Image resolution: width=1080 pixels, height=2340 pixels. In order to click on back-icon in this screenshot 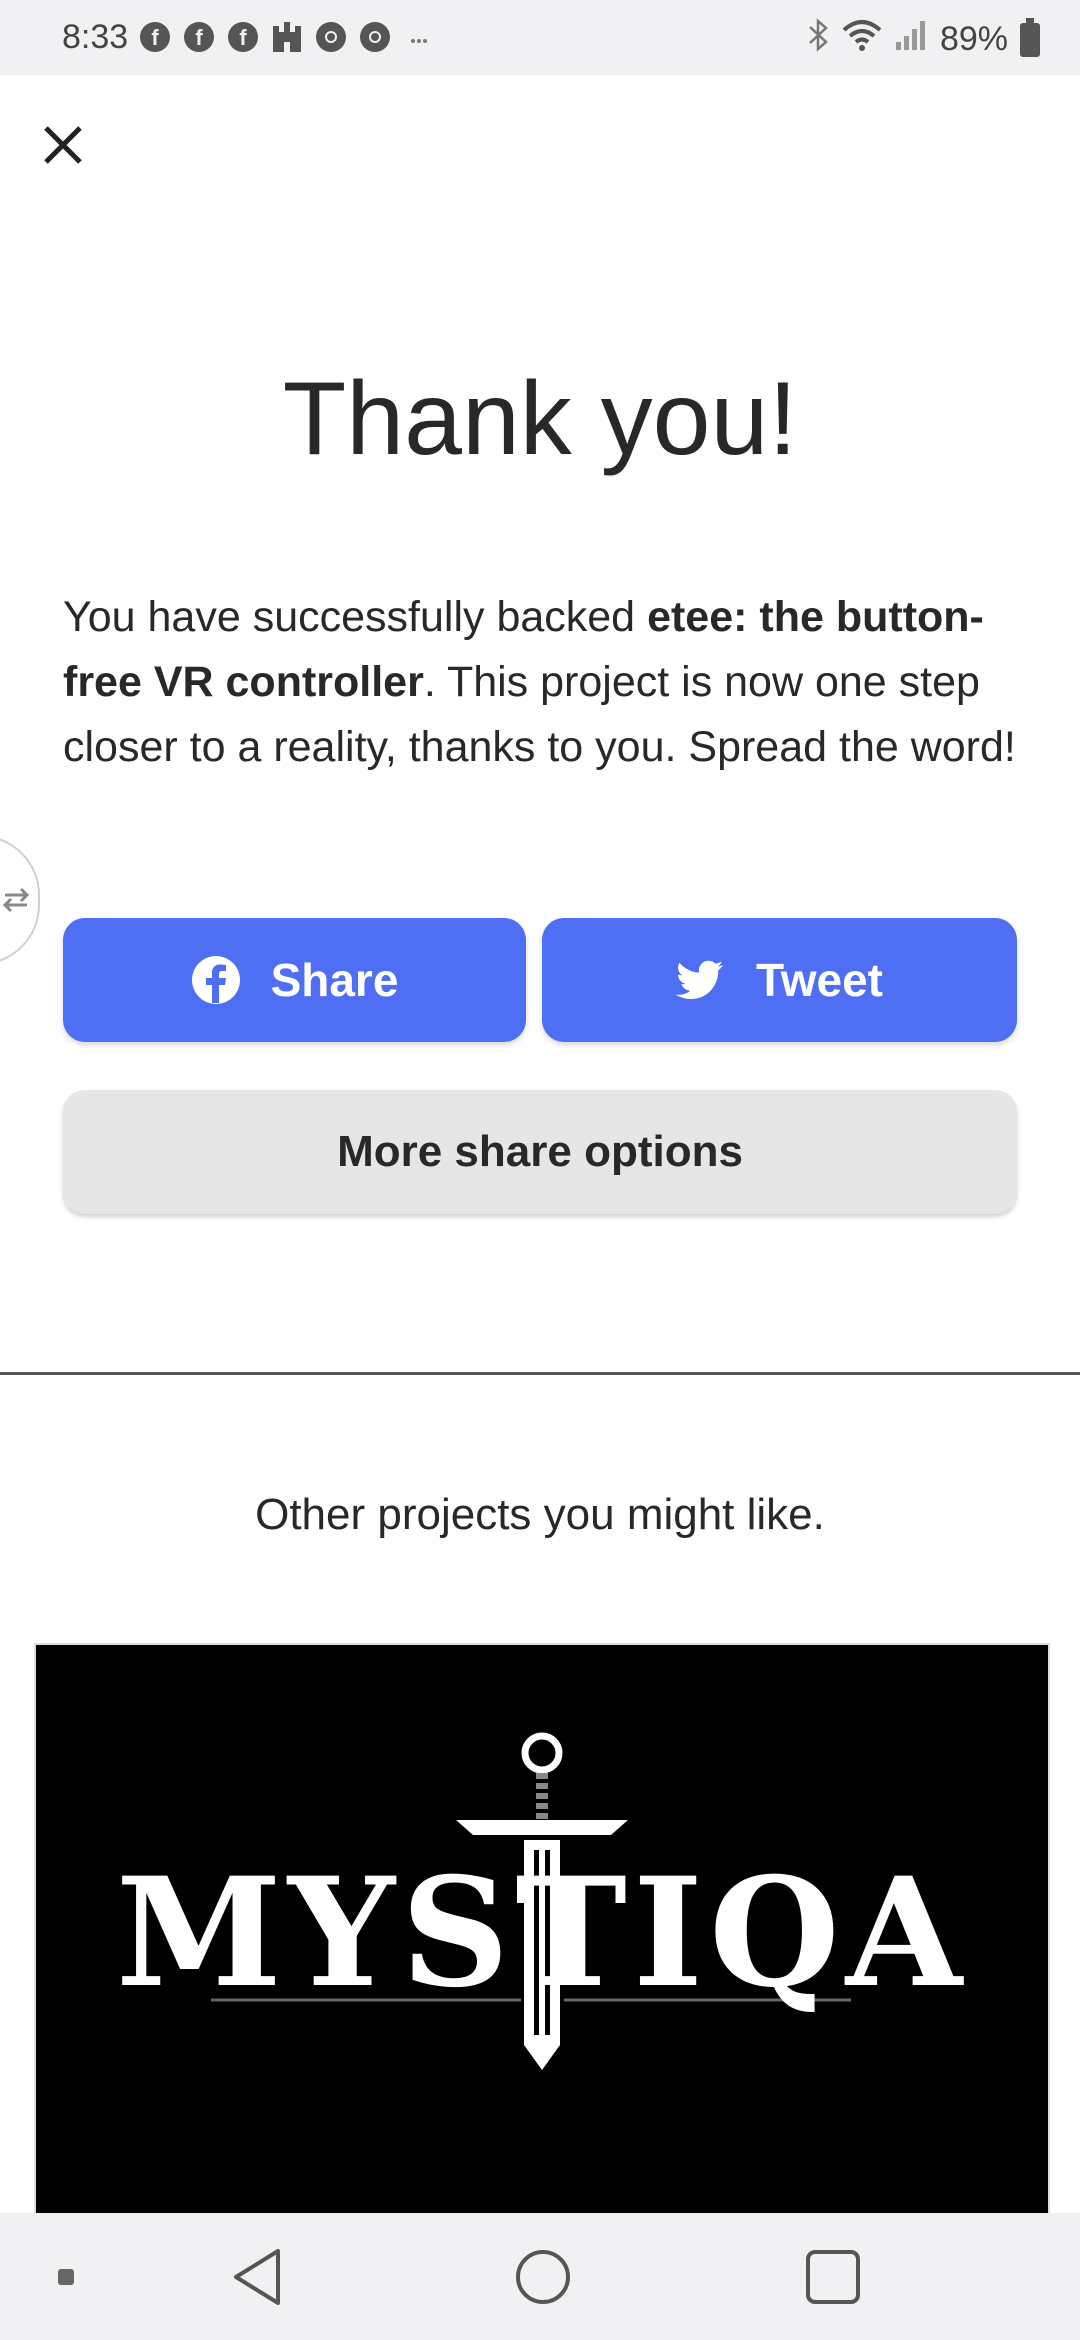, I will do `click(257, 2277)`.